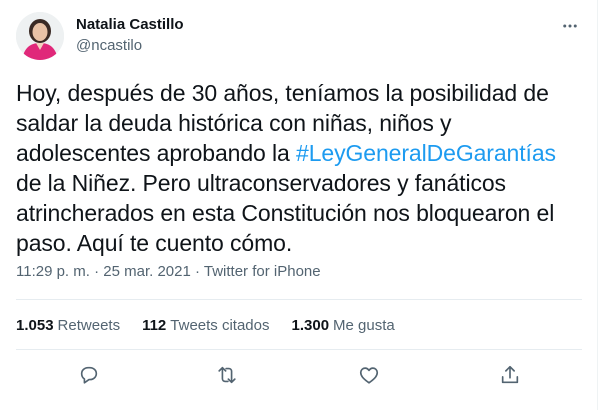 This screenshot has height=410, width=606. I want to click on reply-icon, so click(89, 375).